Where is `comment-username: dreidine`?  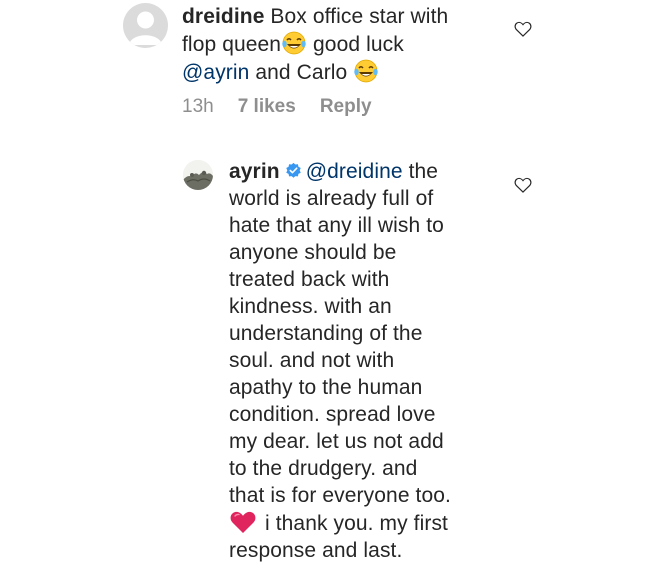
comment-username: dreidine is located at coordinates (223, 16).